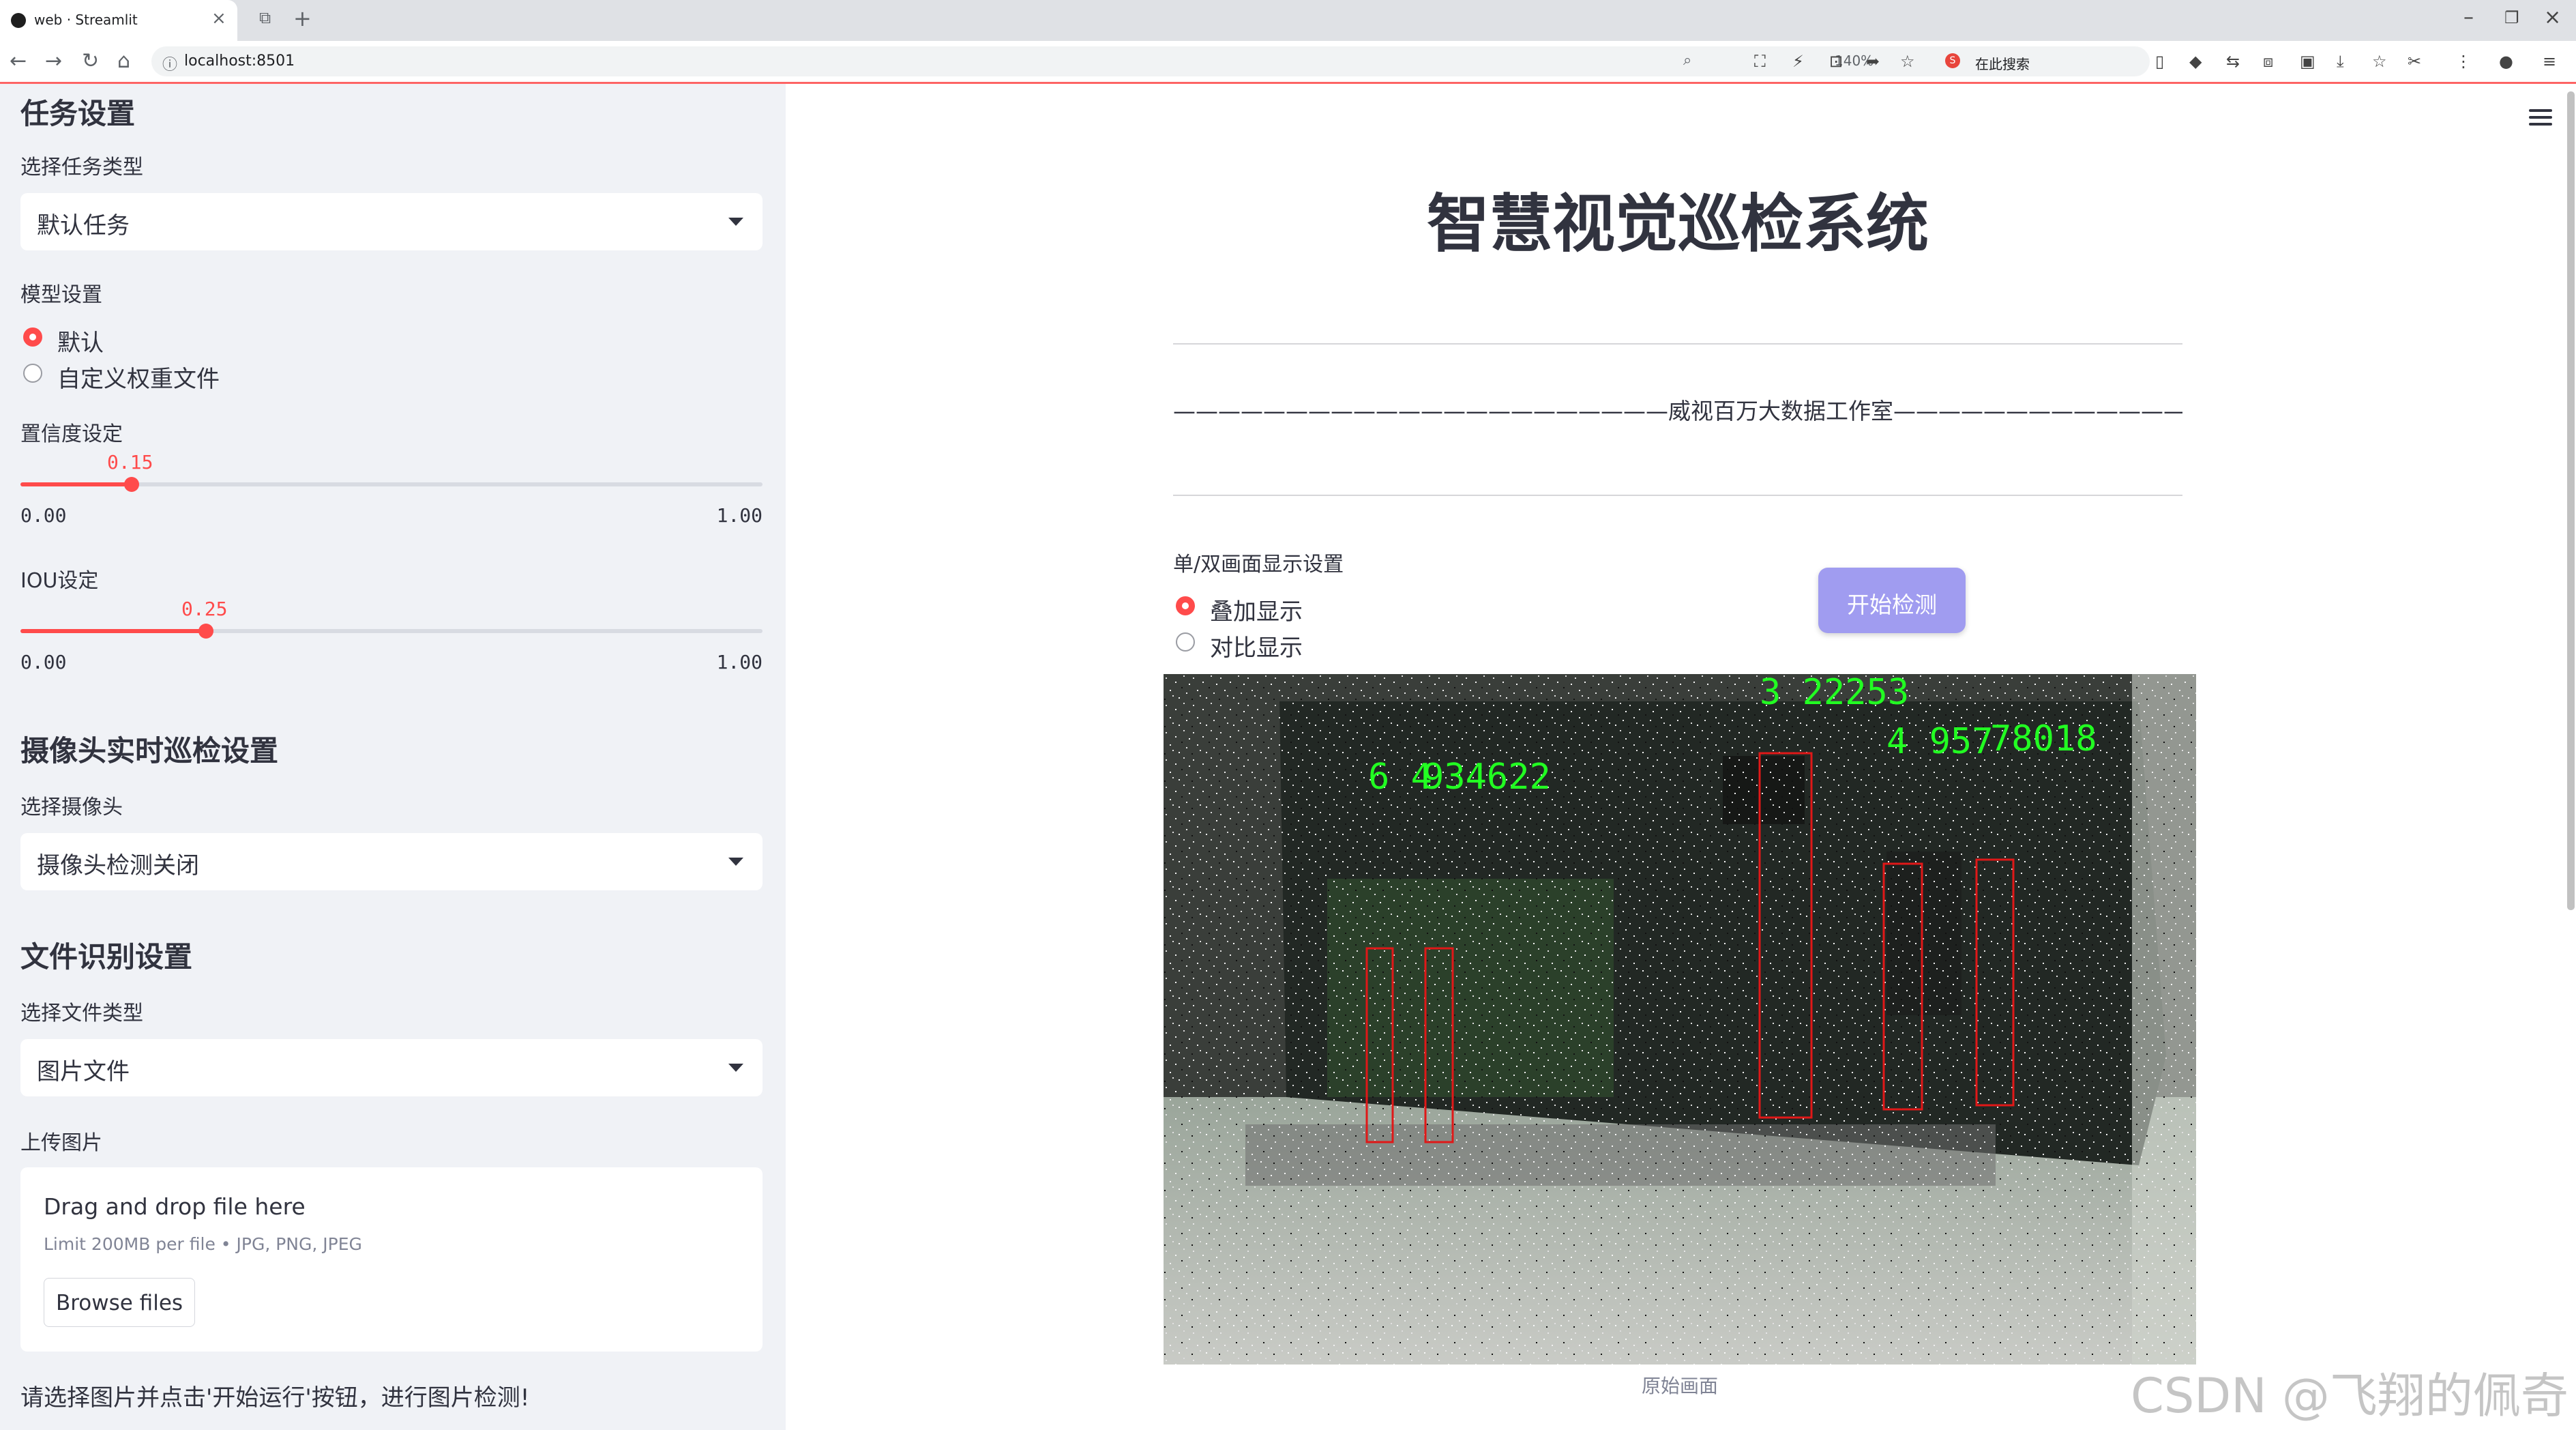  Describe the element at coordinates (2043, 738) in the screenshot. I see `detection-label: 78018` at that location.